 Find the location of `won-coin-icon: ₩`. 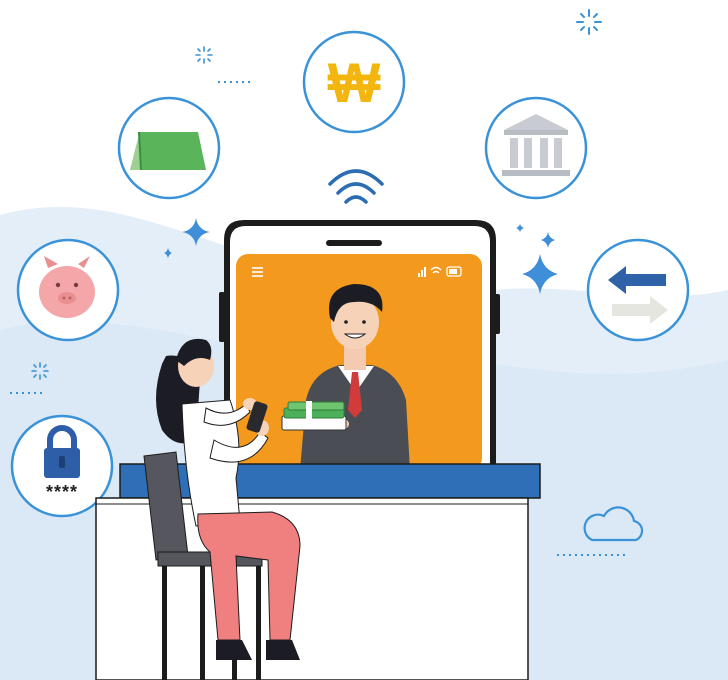

won-coin-icon: ₩ is located at coordinates (354, 82).